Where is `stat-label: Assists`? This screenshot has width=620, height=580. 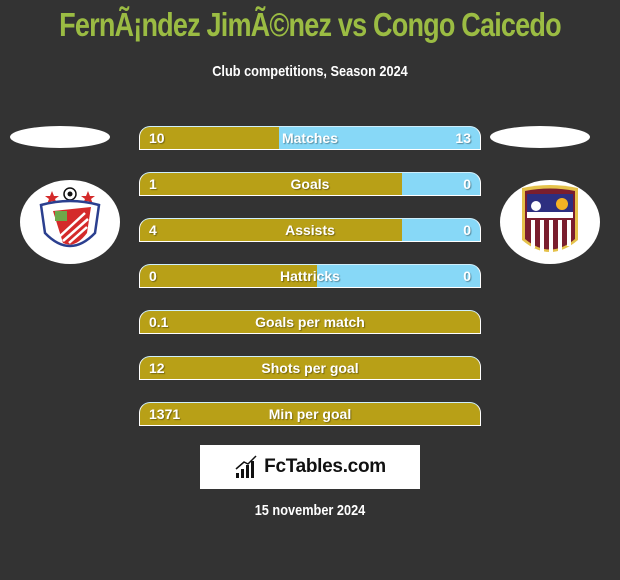
stat-label: Assists is located at coordinates (310, 230).